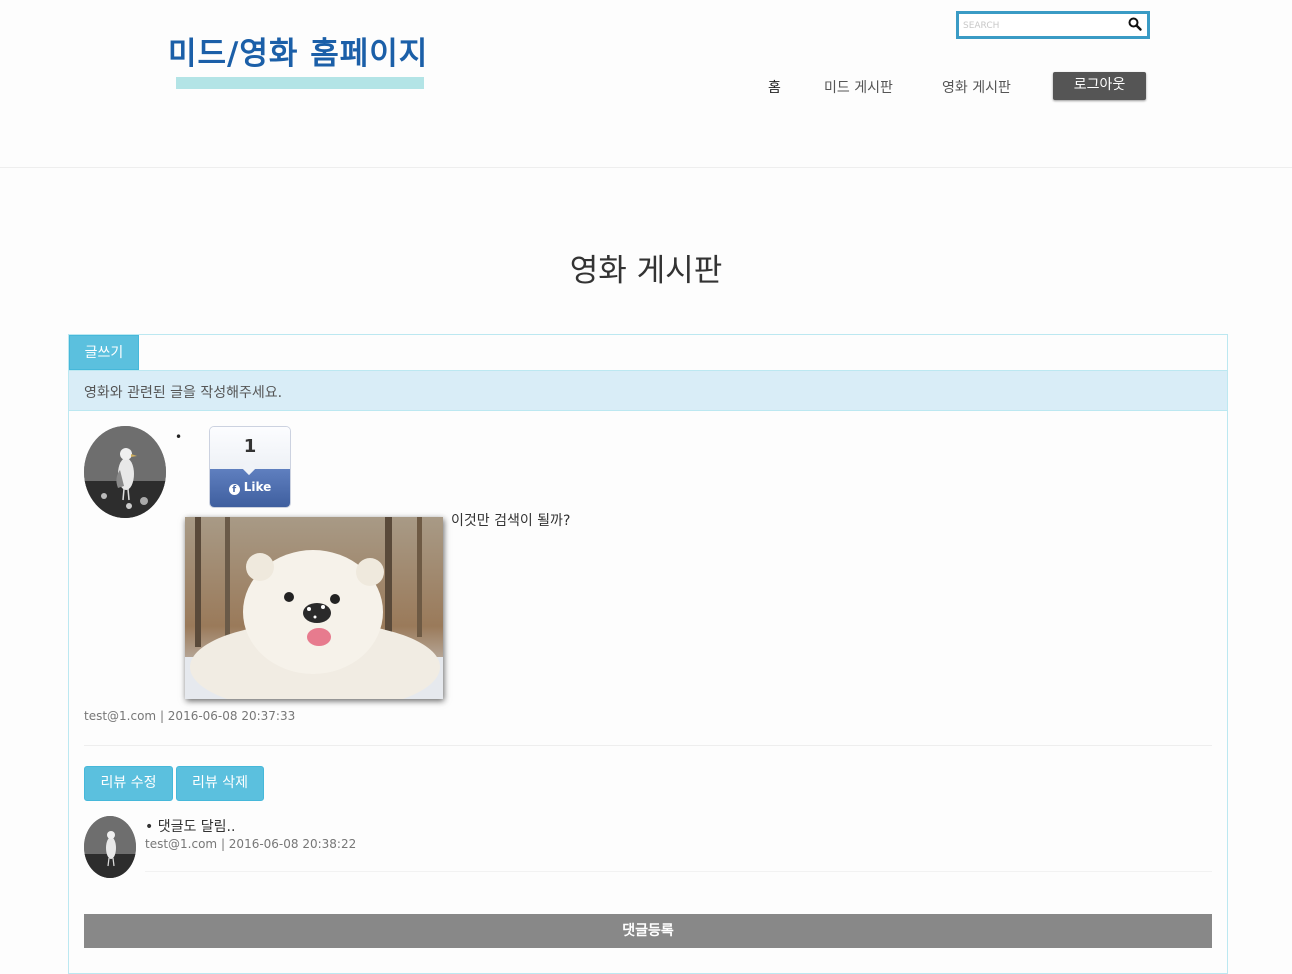 This screenshot has width=1292, height=974. What do you see at coordinates (250, 467) in the screenshot?
I see `like-widget: 1 f Like` at bounding box center [250, 467].